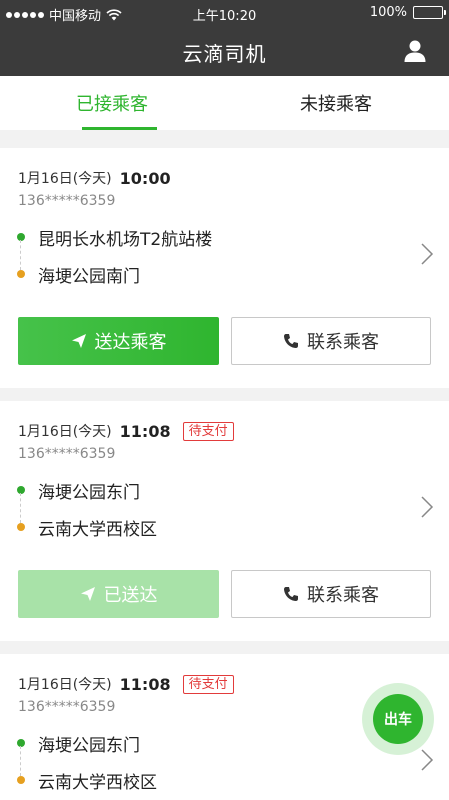 Image resolution: width=449 pixels, height=800 pixels. What do you see at coordinates (398, 719) in the screenshot?
I see `start-driving-button: 出车` at bounding box center [398, 719].